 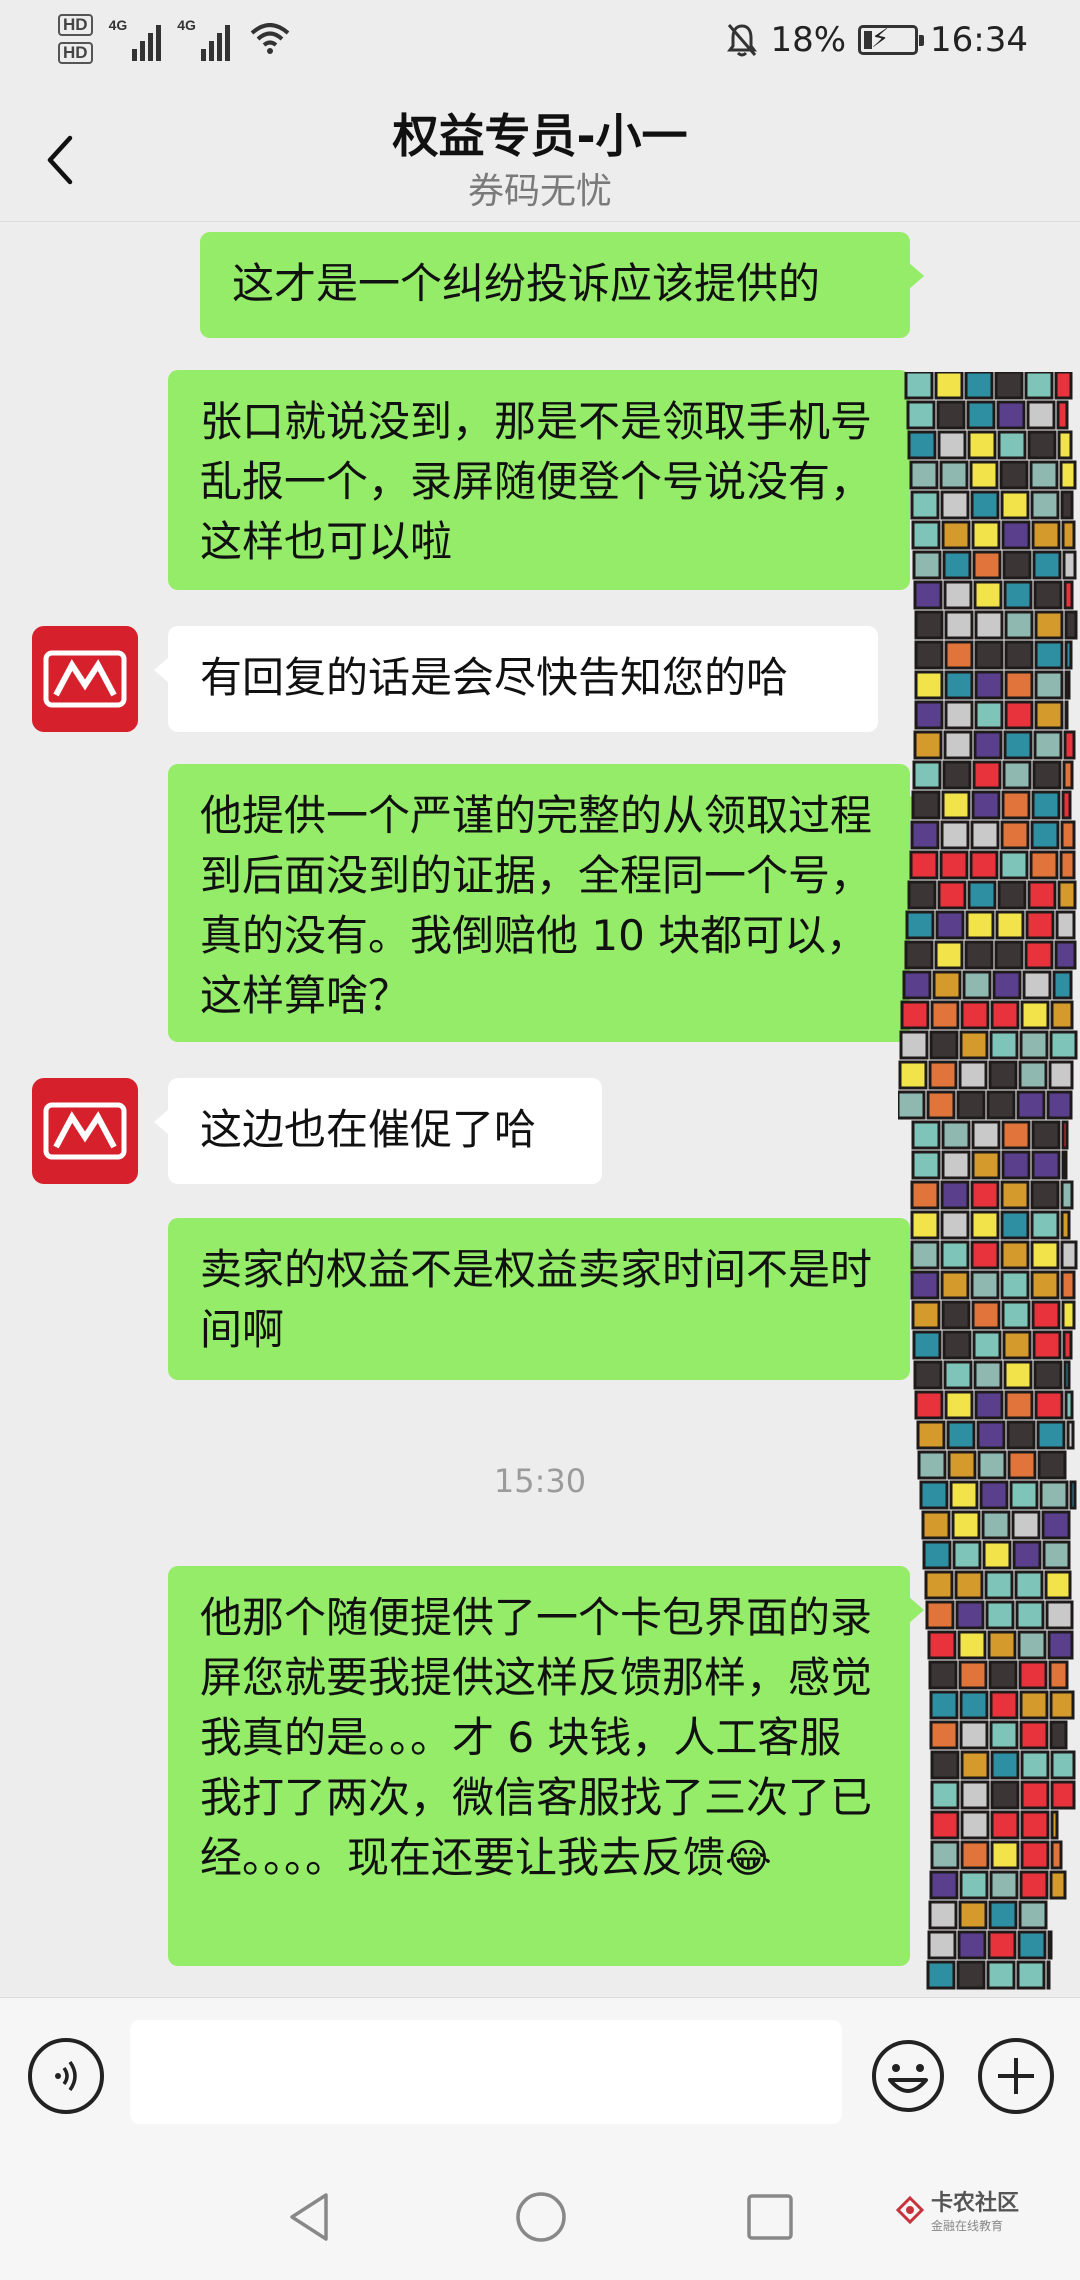 I want to click on clock: 16:34, so click(x=979, y=40).